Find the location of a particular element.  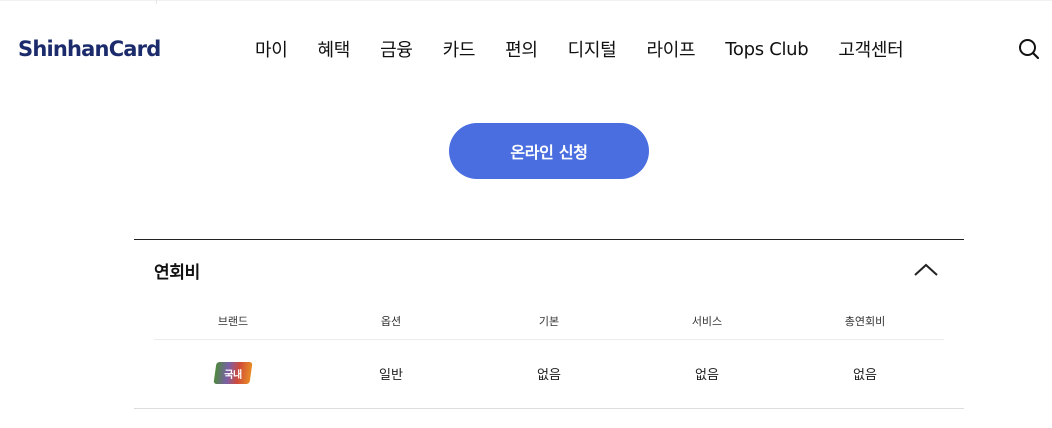

nav-item-my: 마이 is located at coordinates (271, 49).